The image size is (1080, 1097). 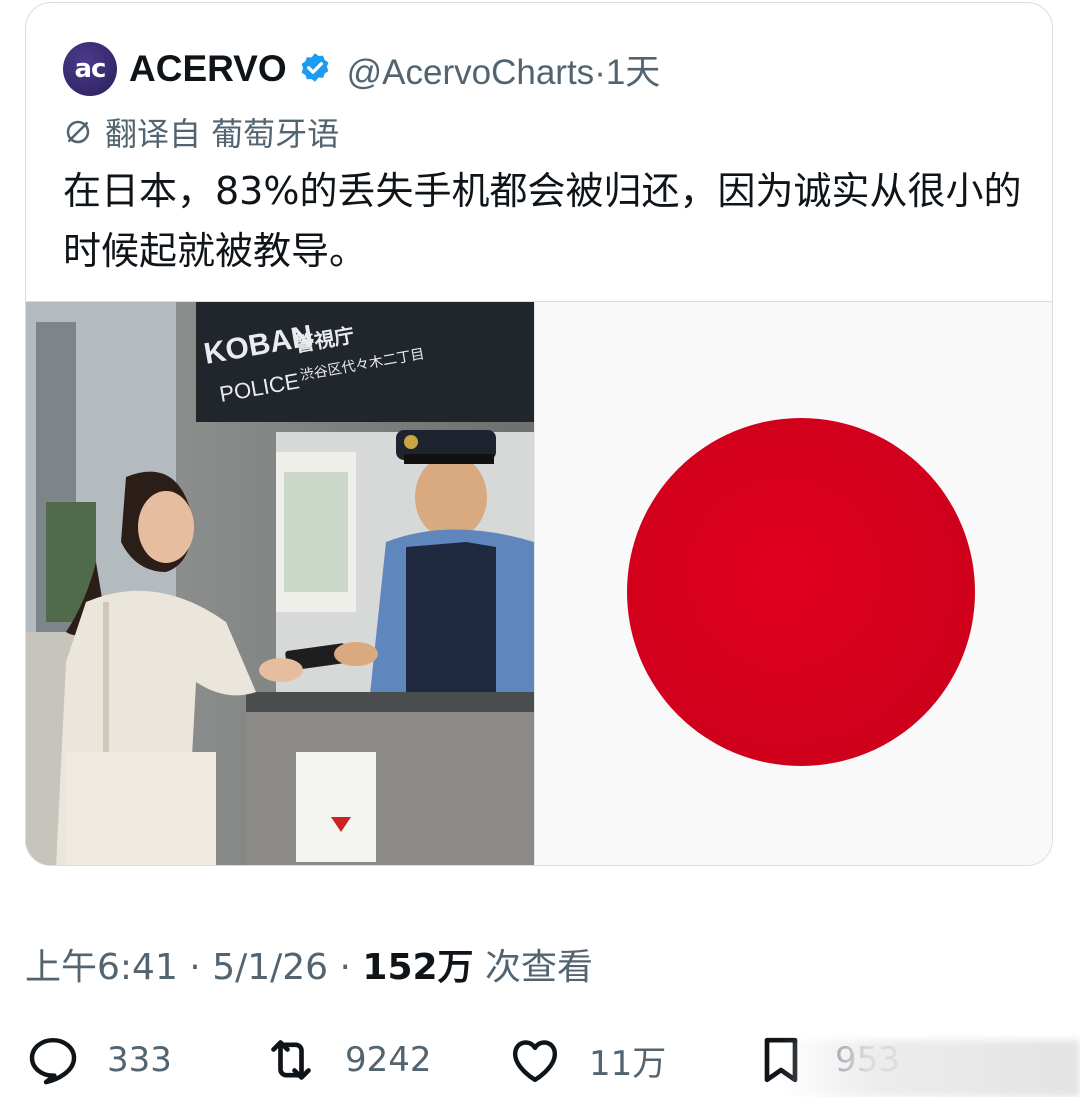 I want to click on translation-note: 翻译自 葡萄牙语, so click(x=201, y=132).